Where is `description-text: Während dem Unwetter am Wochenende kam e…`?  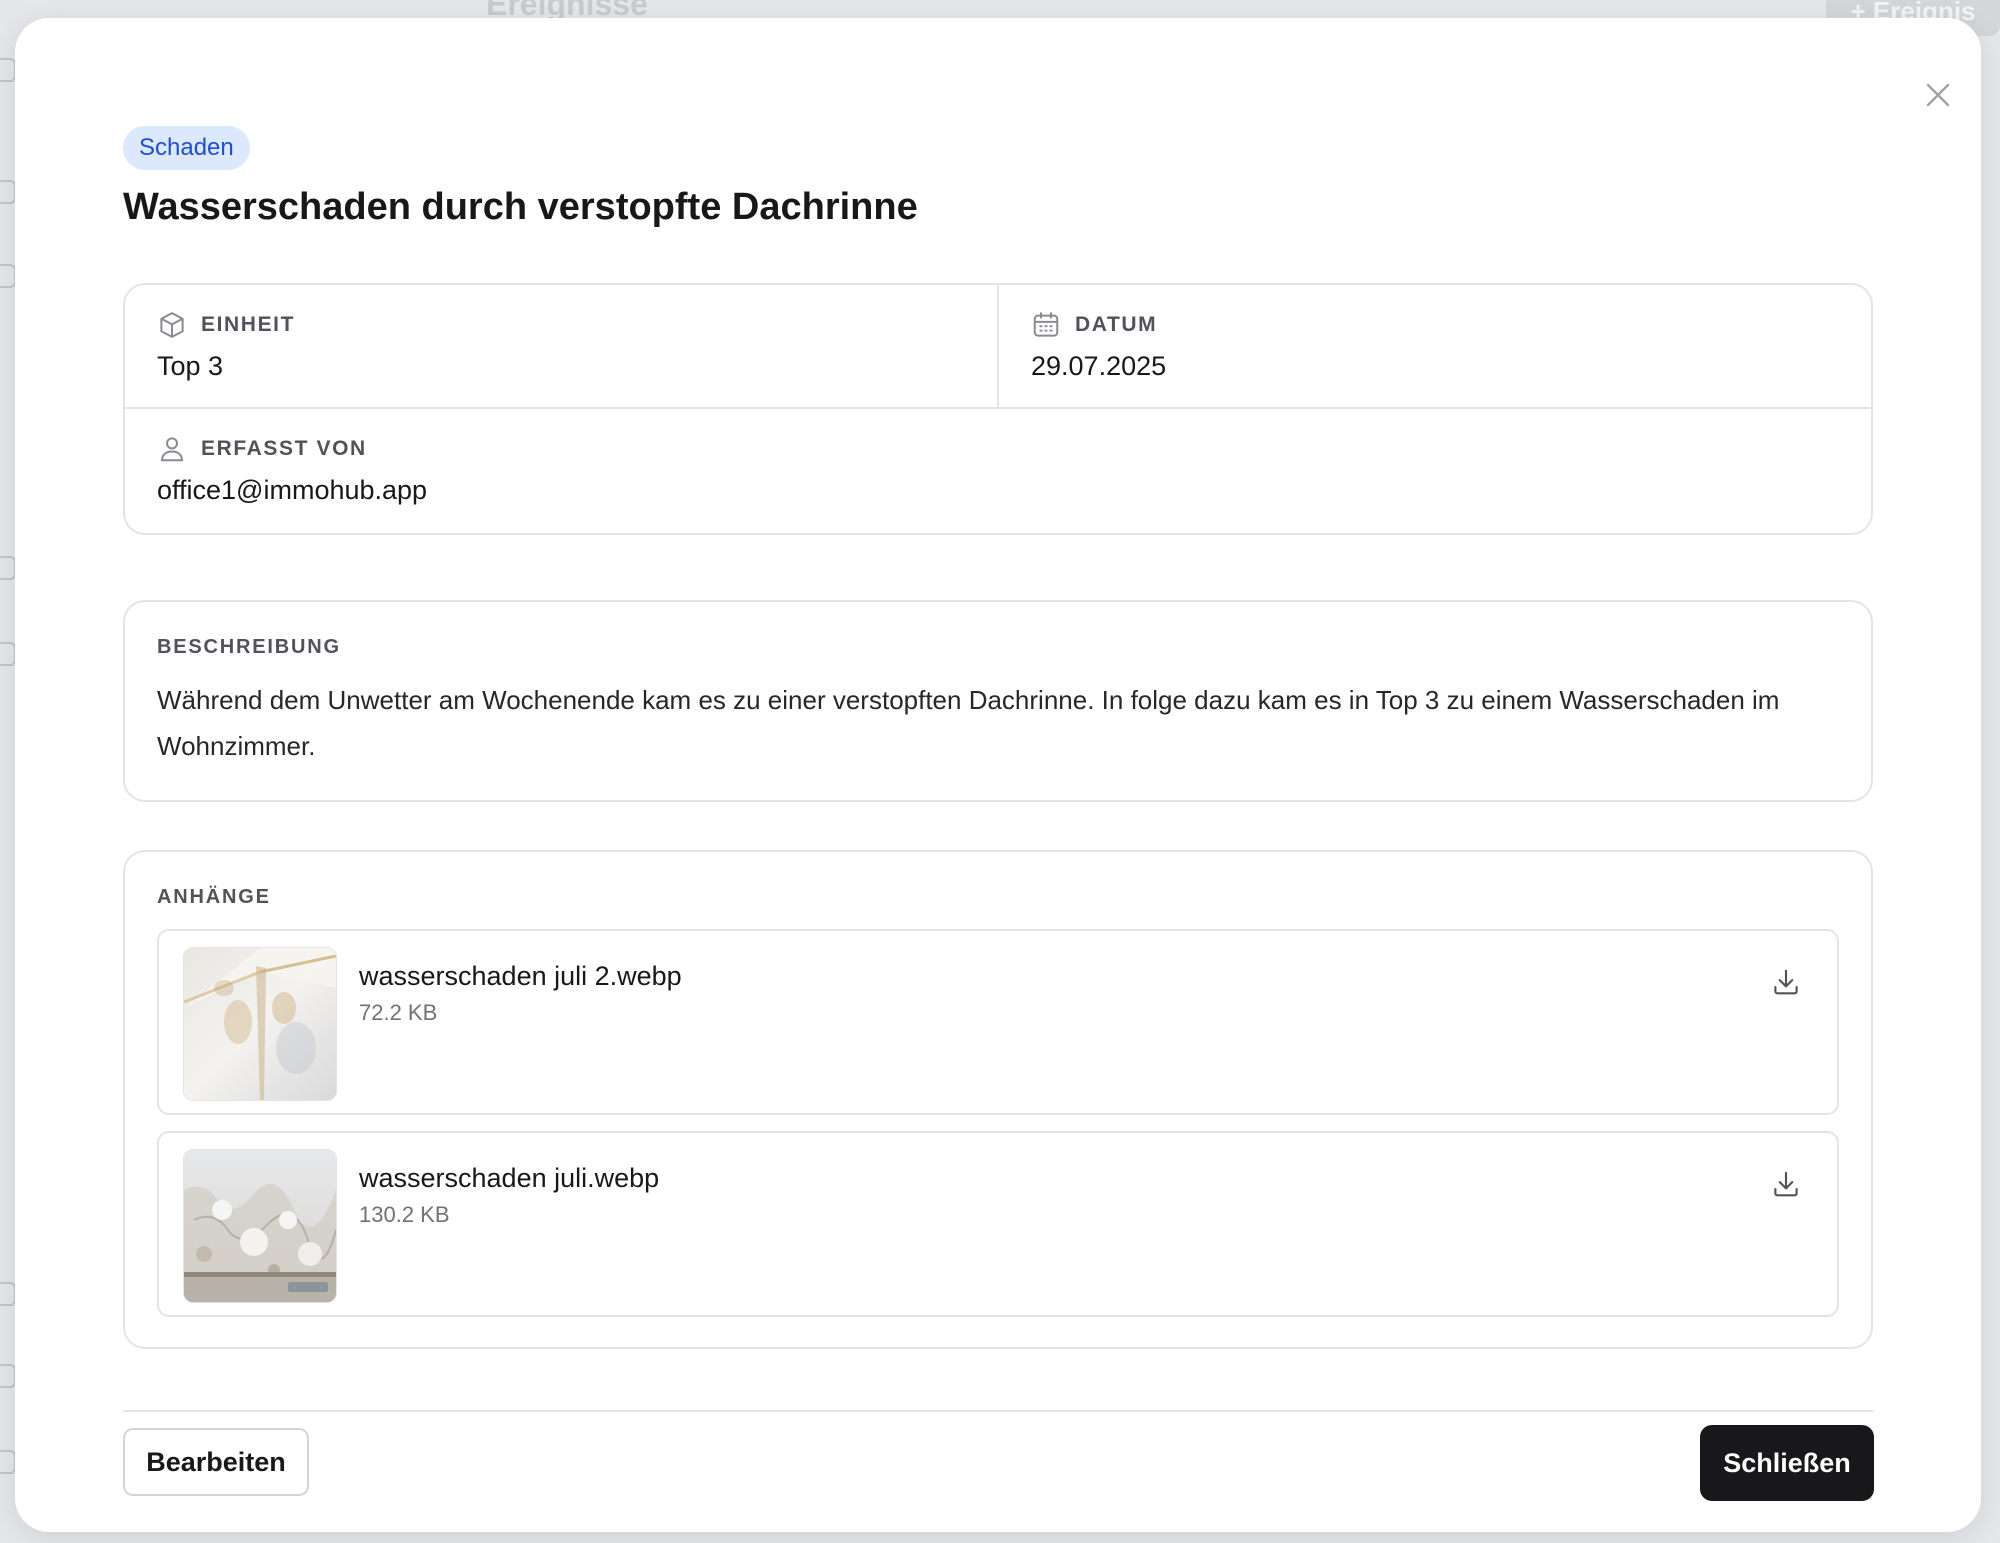
description-text: Während dem Unwetter am Wochenende kam e… is located at coordinates (968, 723).